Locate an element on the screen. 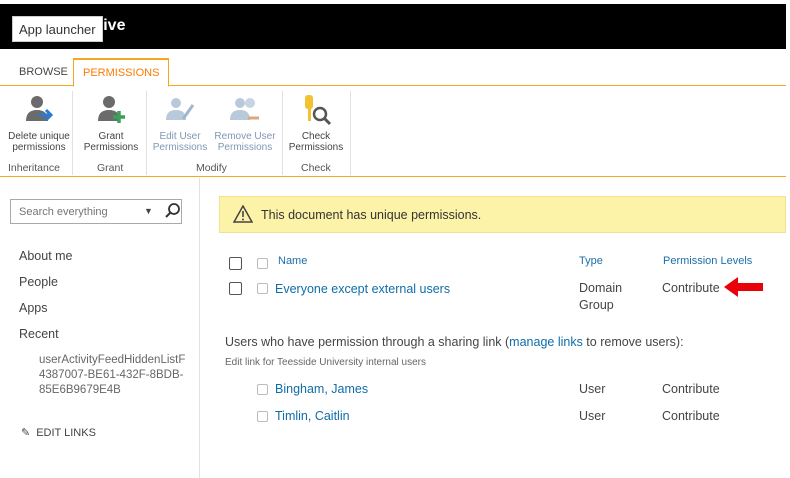 The image size is (790, 478). nav-people: People is located at coordinates (38, 282).